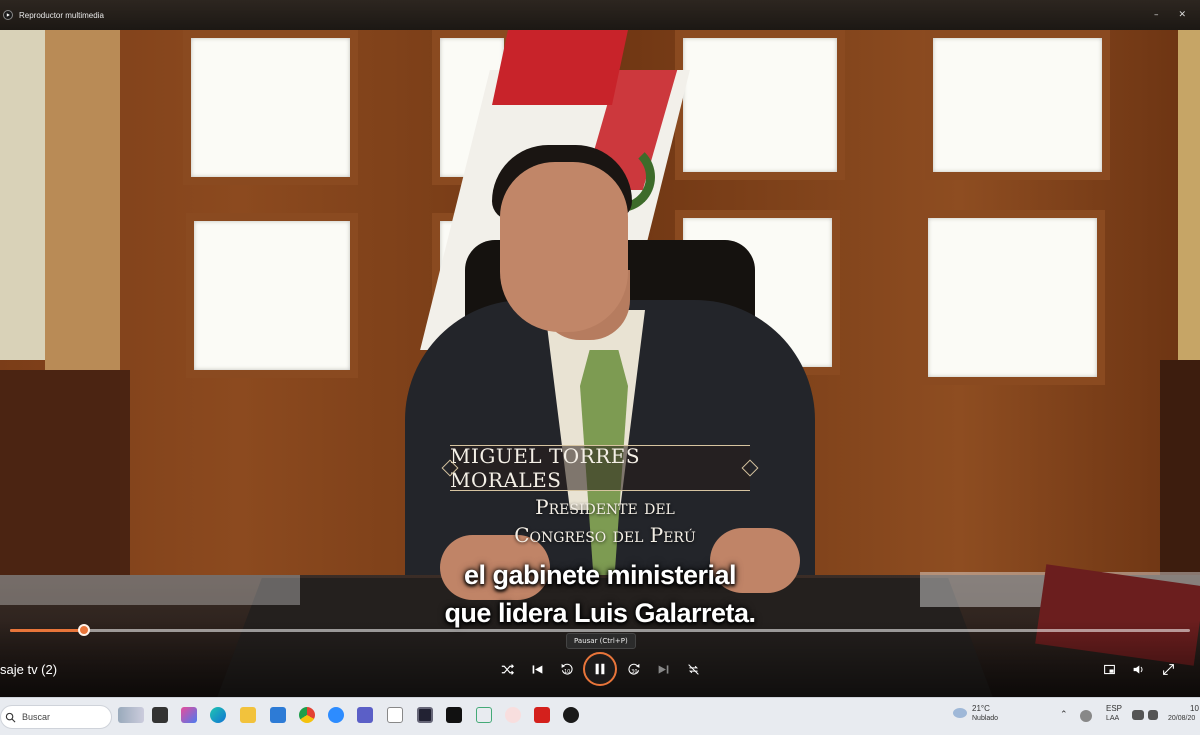  What do you see at coordinates (1156, 15) in the screenshot?
I see `minimize-button: –` at bounding box center [1156, 15].